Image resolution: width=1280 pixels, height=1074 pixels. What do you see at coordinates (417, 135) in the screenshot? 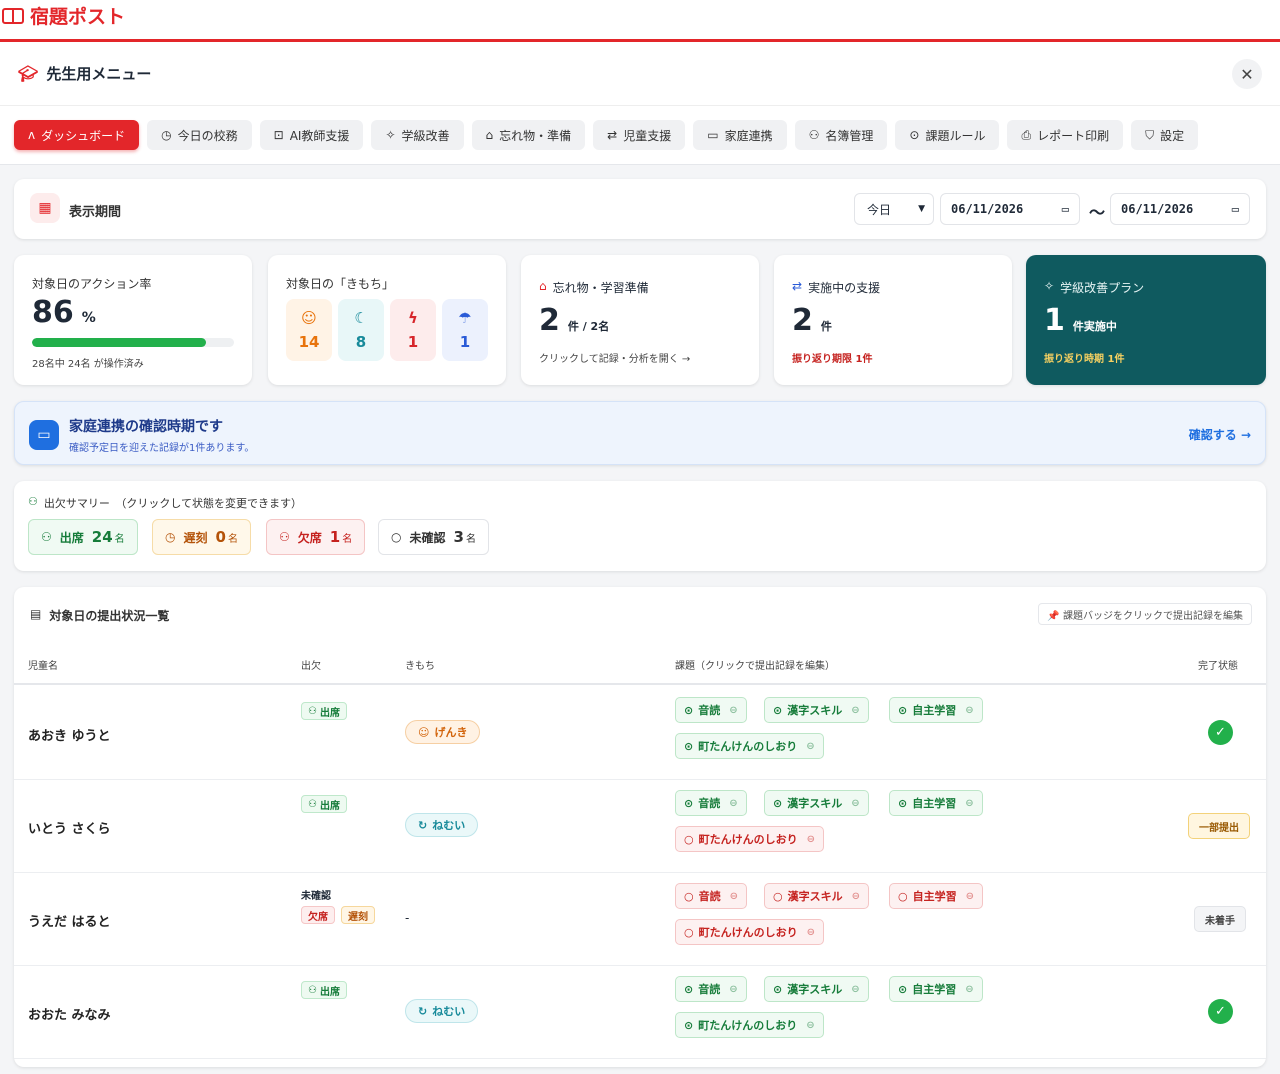
I see `tab-3: ✧ 学級改善` at bounding box center [417, 135].